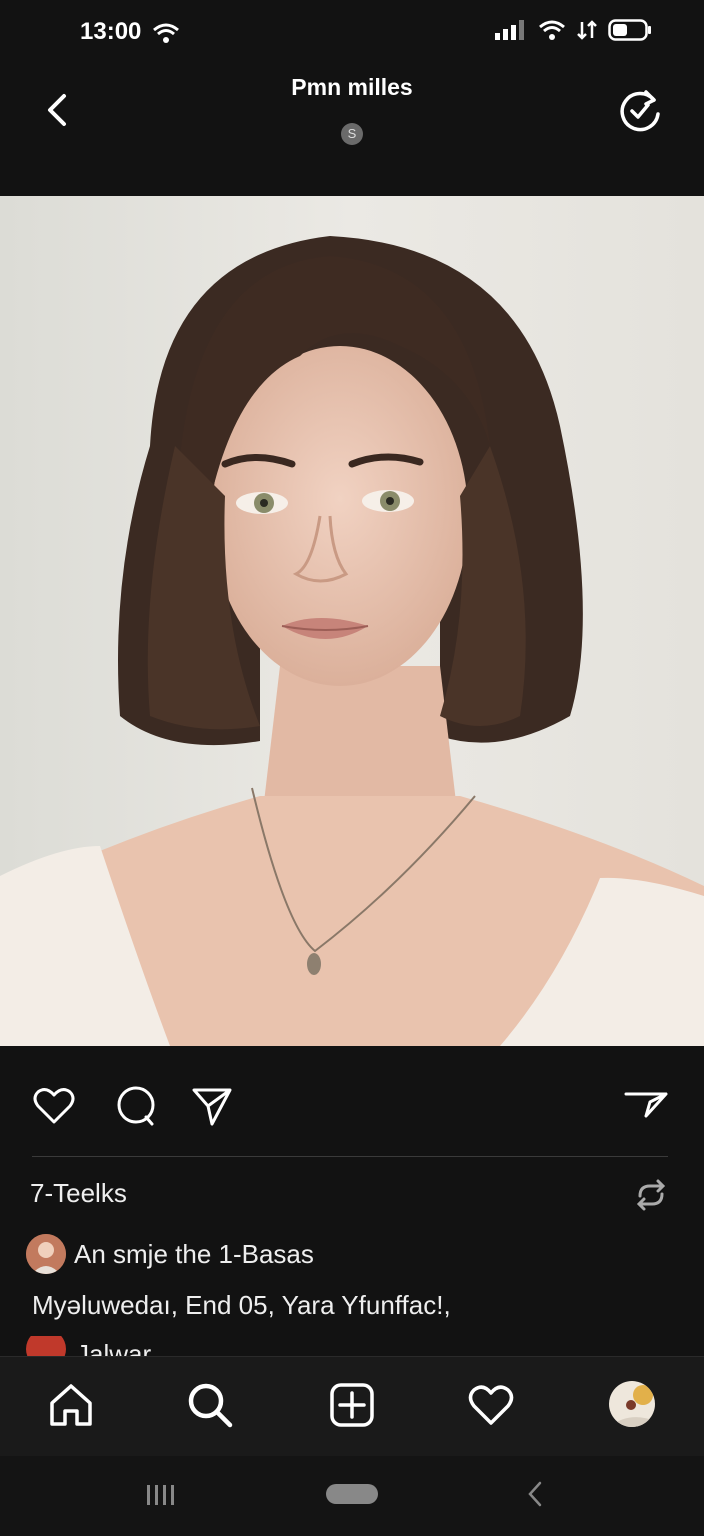  What do you see at coordinates (352, 134) in the screenshot?
I see `verified-badge: S` at bounding box center [352, 134].